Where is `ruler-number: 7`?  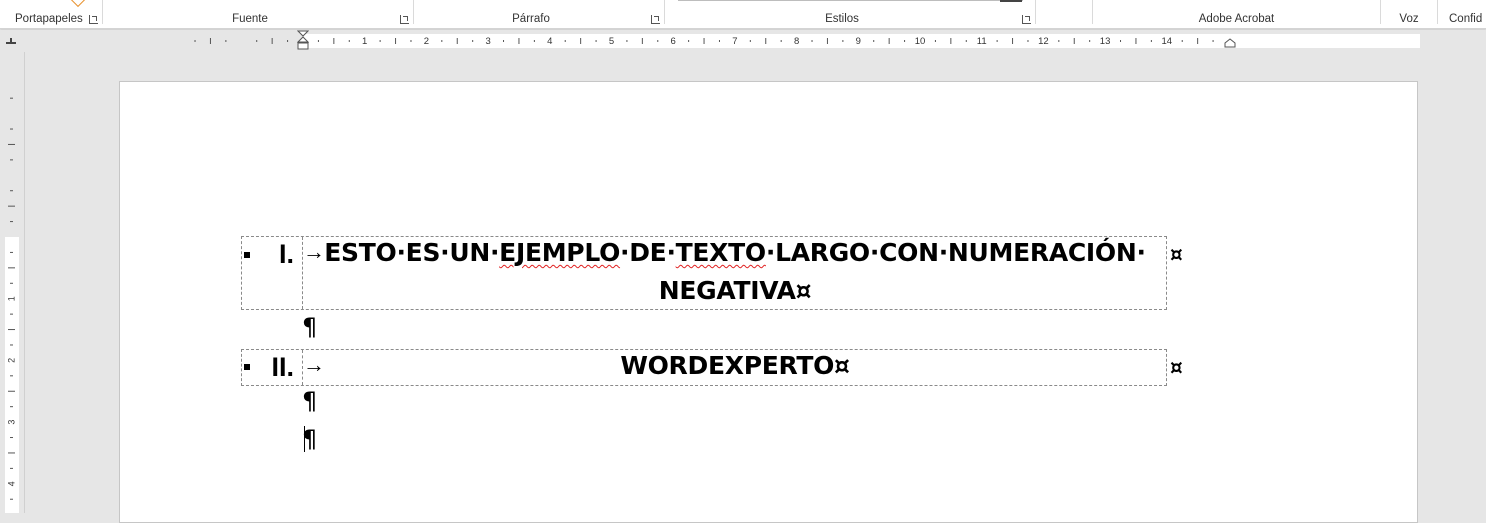 ruler-number: 7 is located at coordinates (734, 41).